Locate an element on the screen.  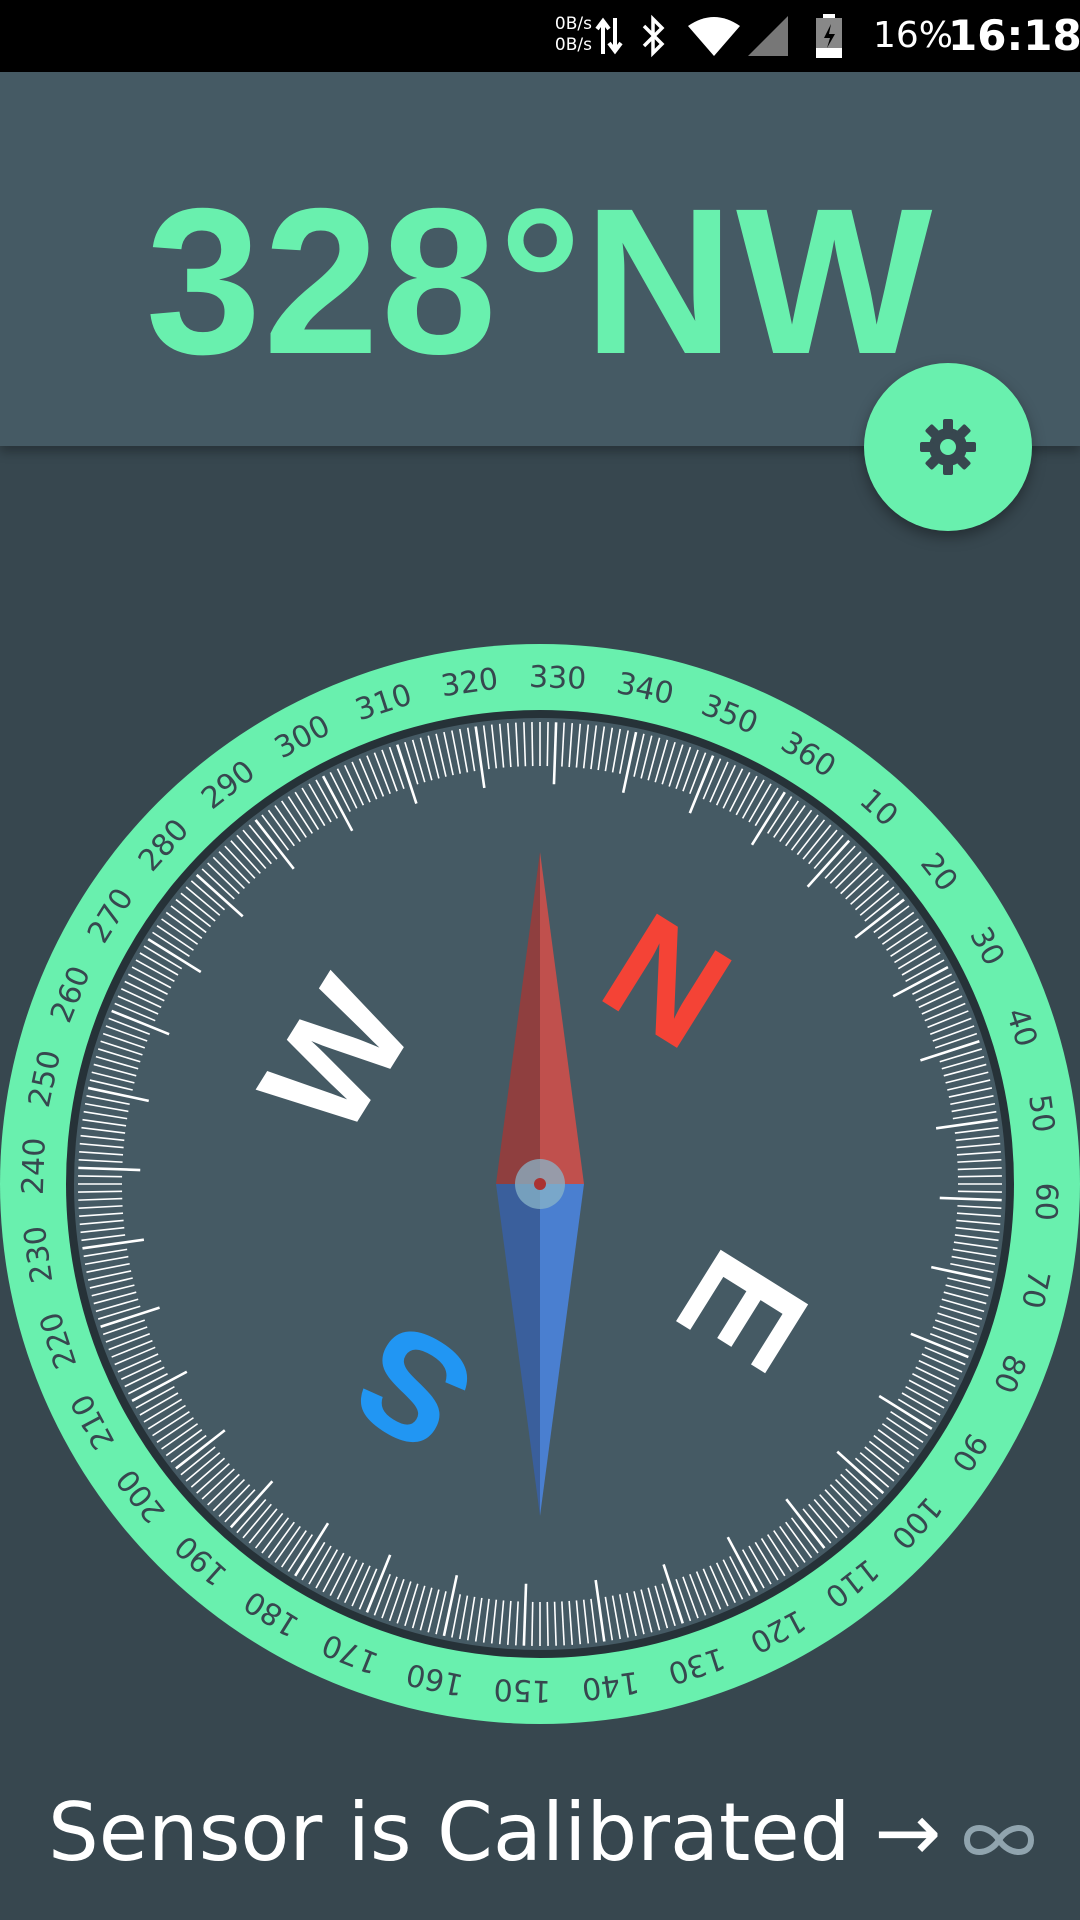
needle-pivot is located at coordinates (540, 1184).